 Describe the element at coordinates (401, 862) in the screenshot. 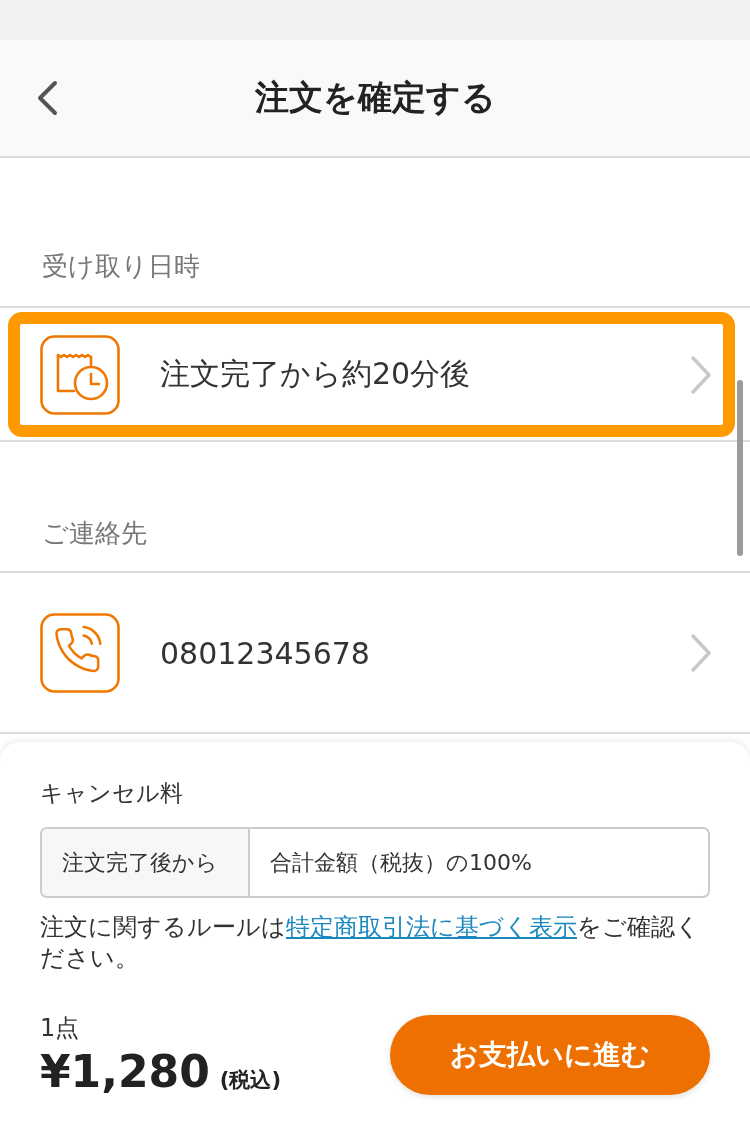

I see `table-cell-text: 合計金額（税抜）の100%` at that location.